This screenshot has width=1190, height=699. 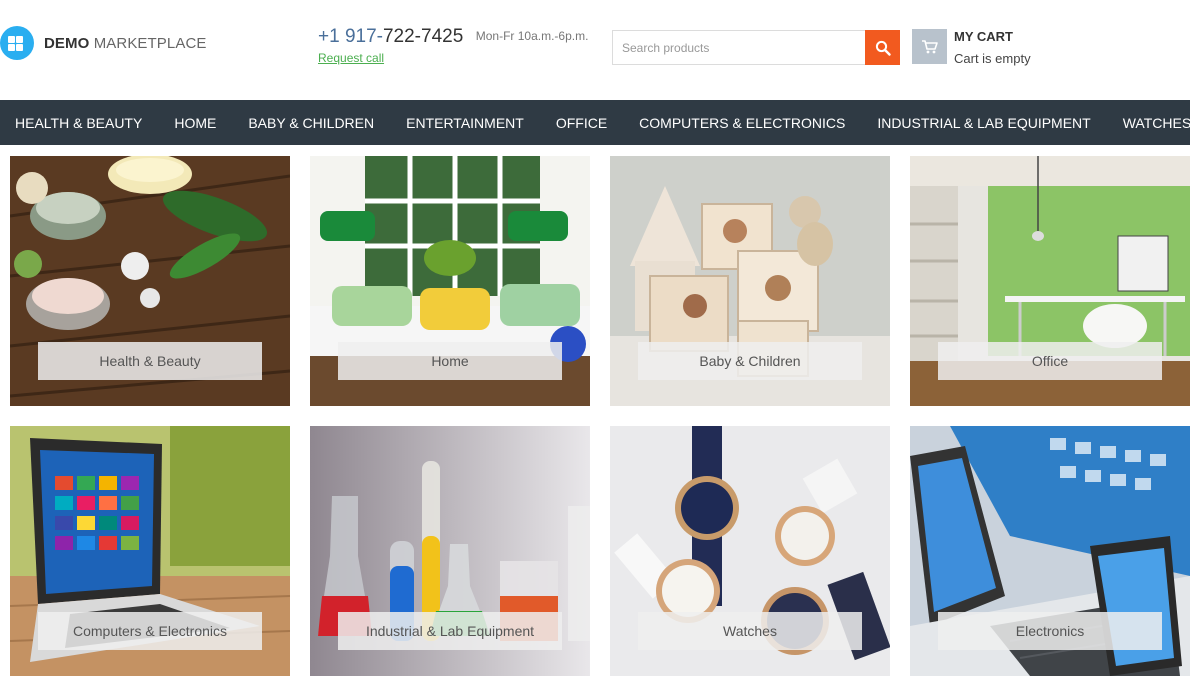 What do you see at coordinates (150, 631) in the screenshot?
I see `category-label: Computers & Electronics` at bounding box center [150, 631].